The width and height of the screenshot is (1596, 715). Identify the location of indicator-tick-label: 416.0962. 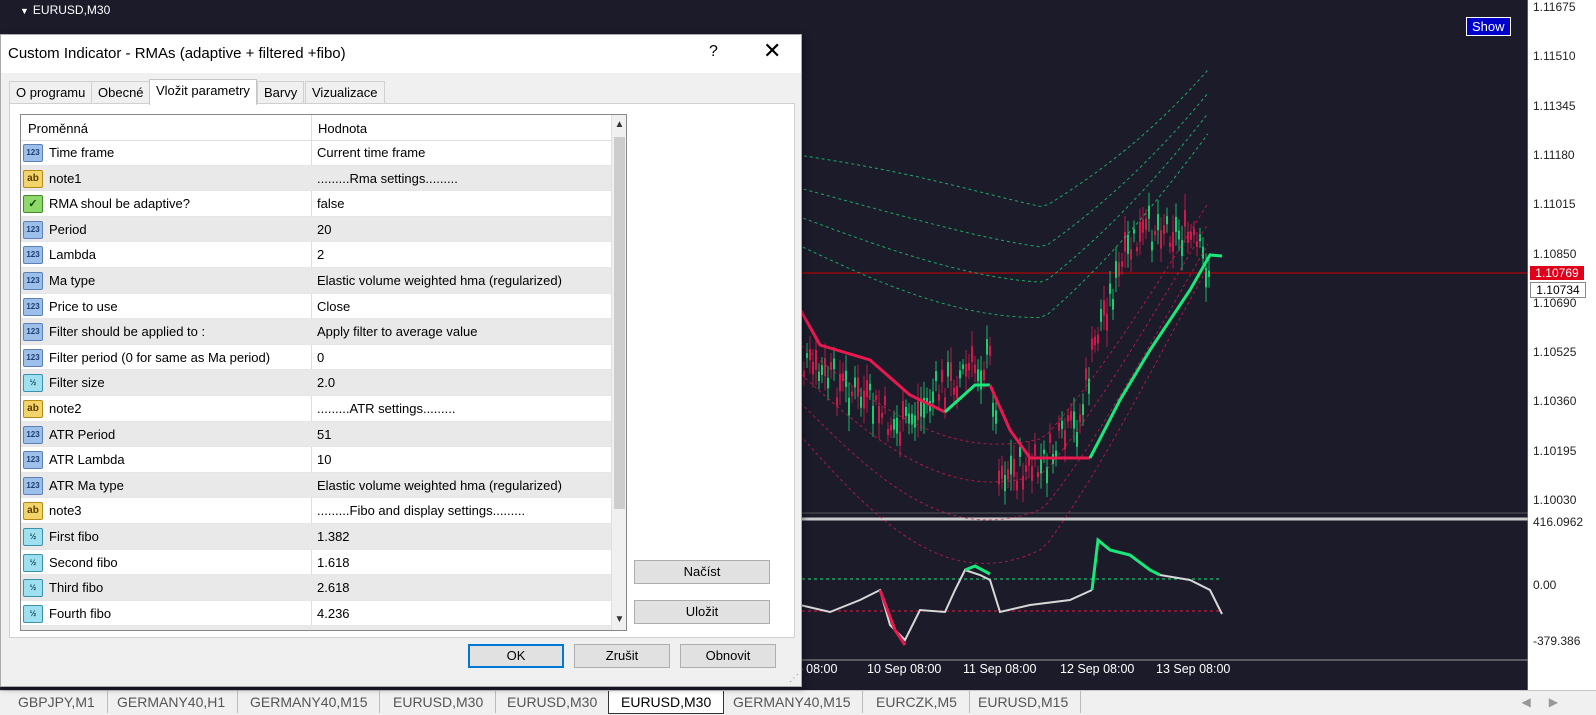
(1558, 522).